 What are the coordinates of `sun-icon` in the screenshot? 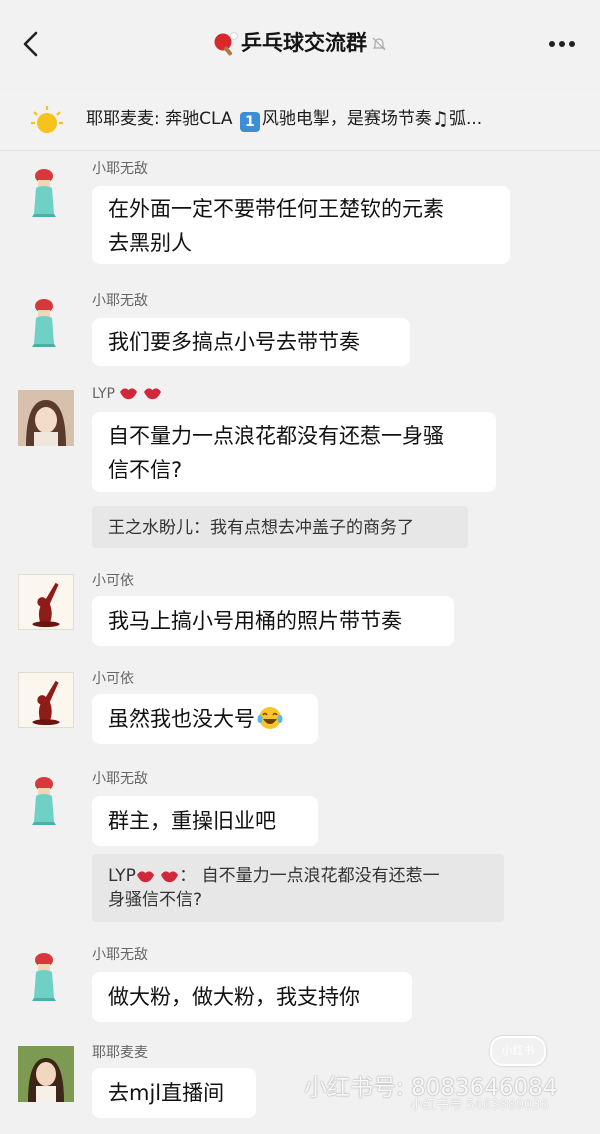 It's located at (47, 119).